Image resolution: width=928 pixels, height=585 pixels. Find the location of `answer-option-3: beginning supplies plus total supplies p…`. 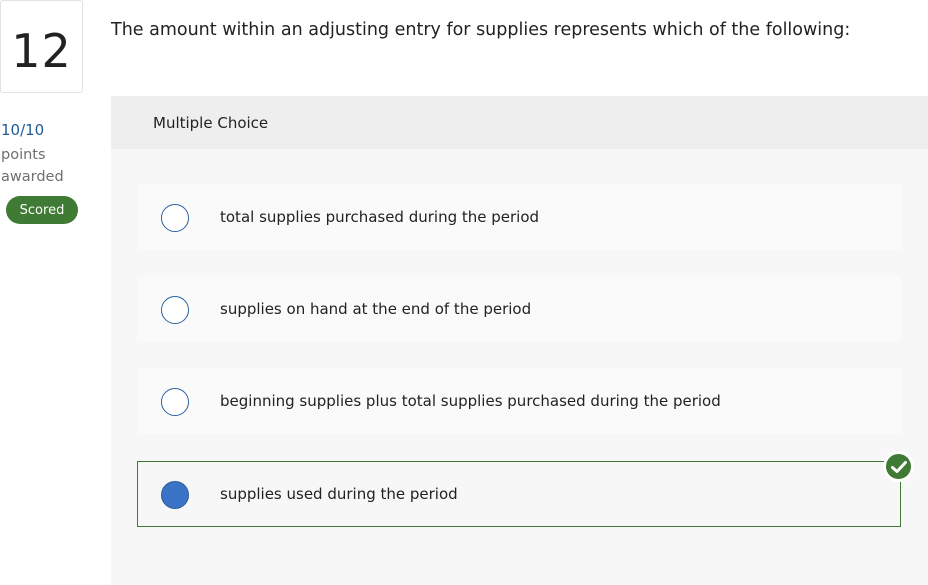

answer-option-3: beginning supplies plus total supplies p… is located at coordinates (519, 401).